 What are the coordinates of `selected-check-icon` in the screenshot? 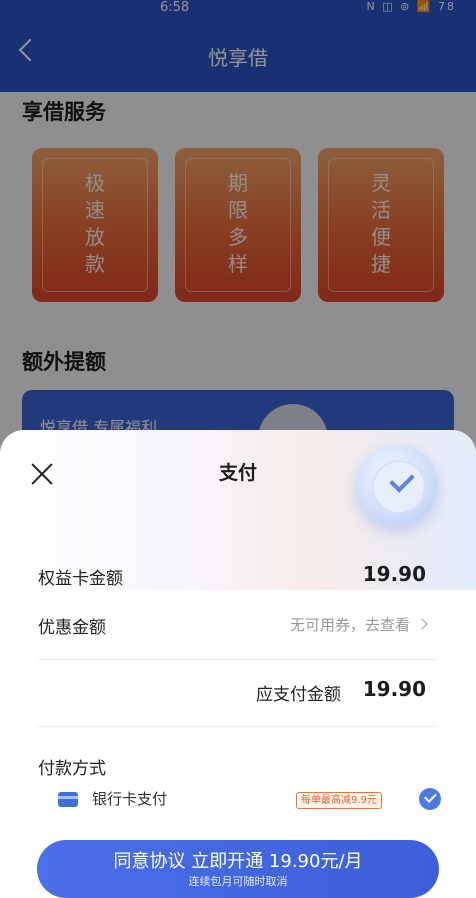 It's located at (430, 799).